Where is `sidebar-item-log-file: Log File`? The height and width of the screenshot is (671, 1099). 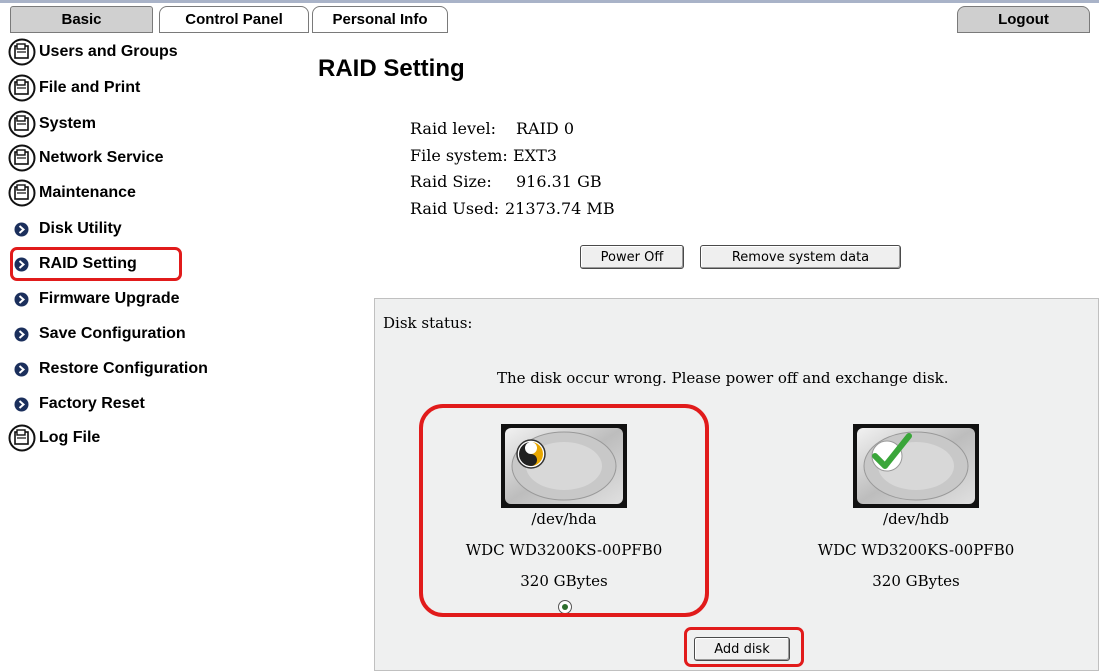 sidebar-item-log-file: Log File is located at coordinates (54, 438).